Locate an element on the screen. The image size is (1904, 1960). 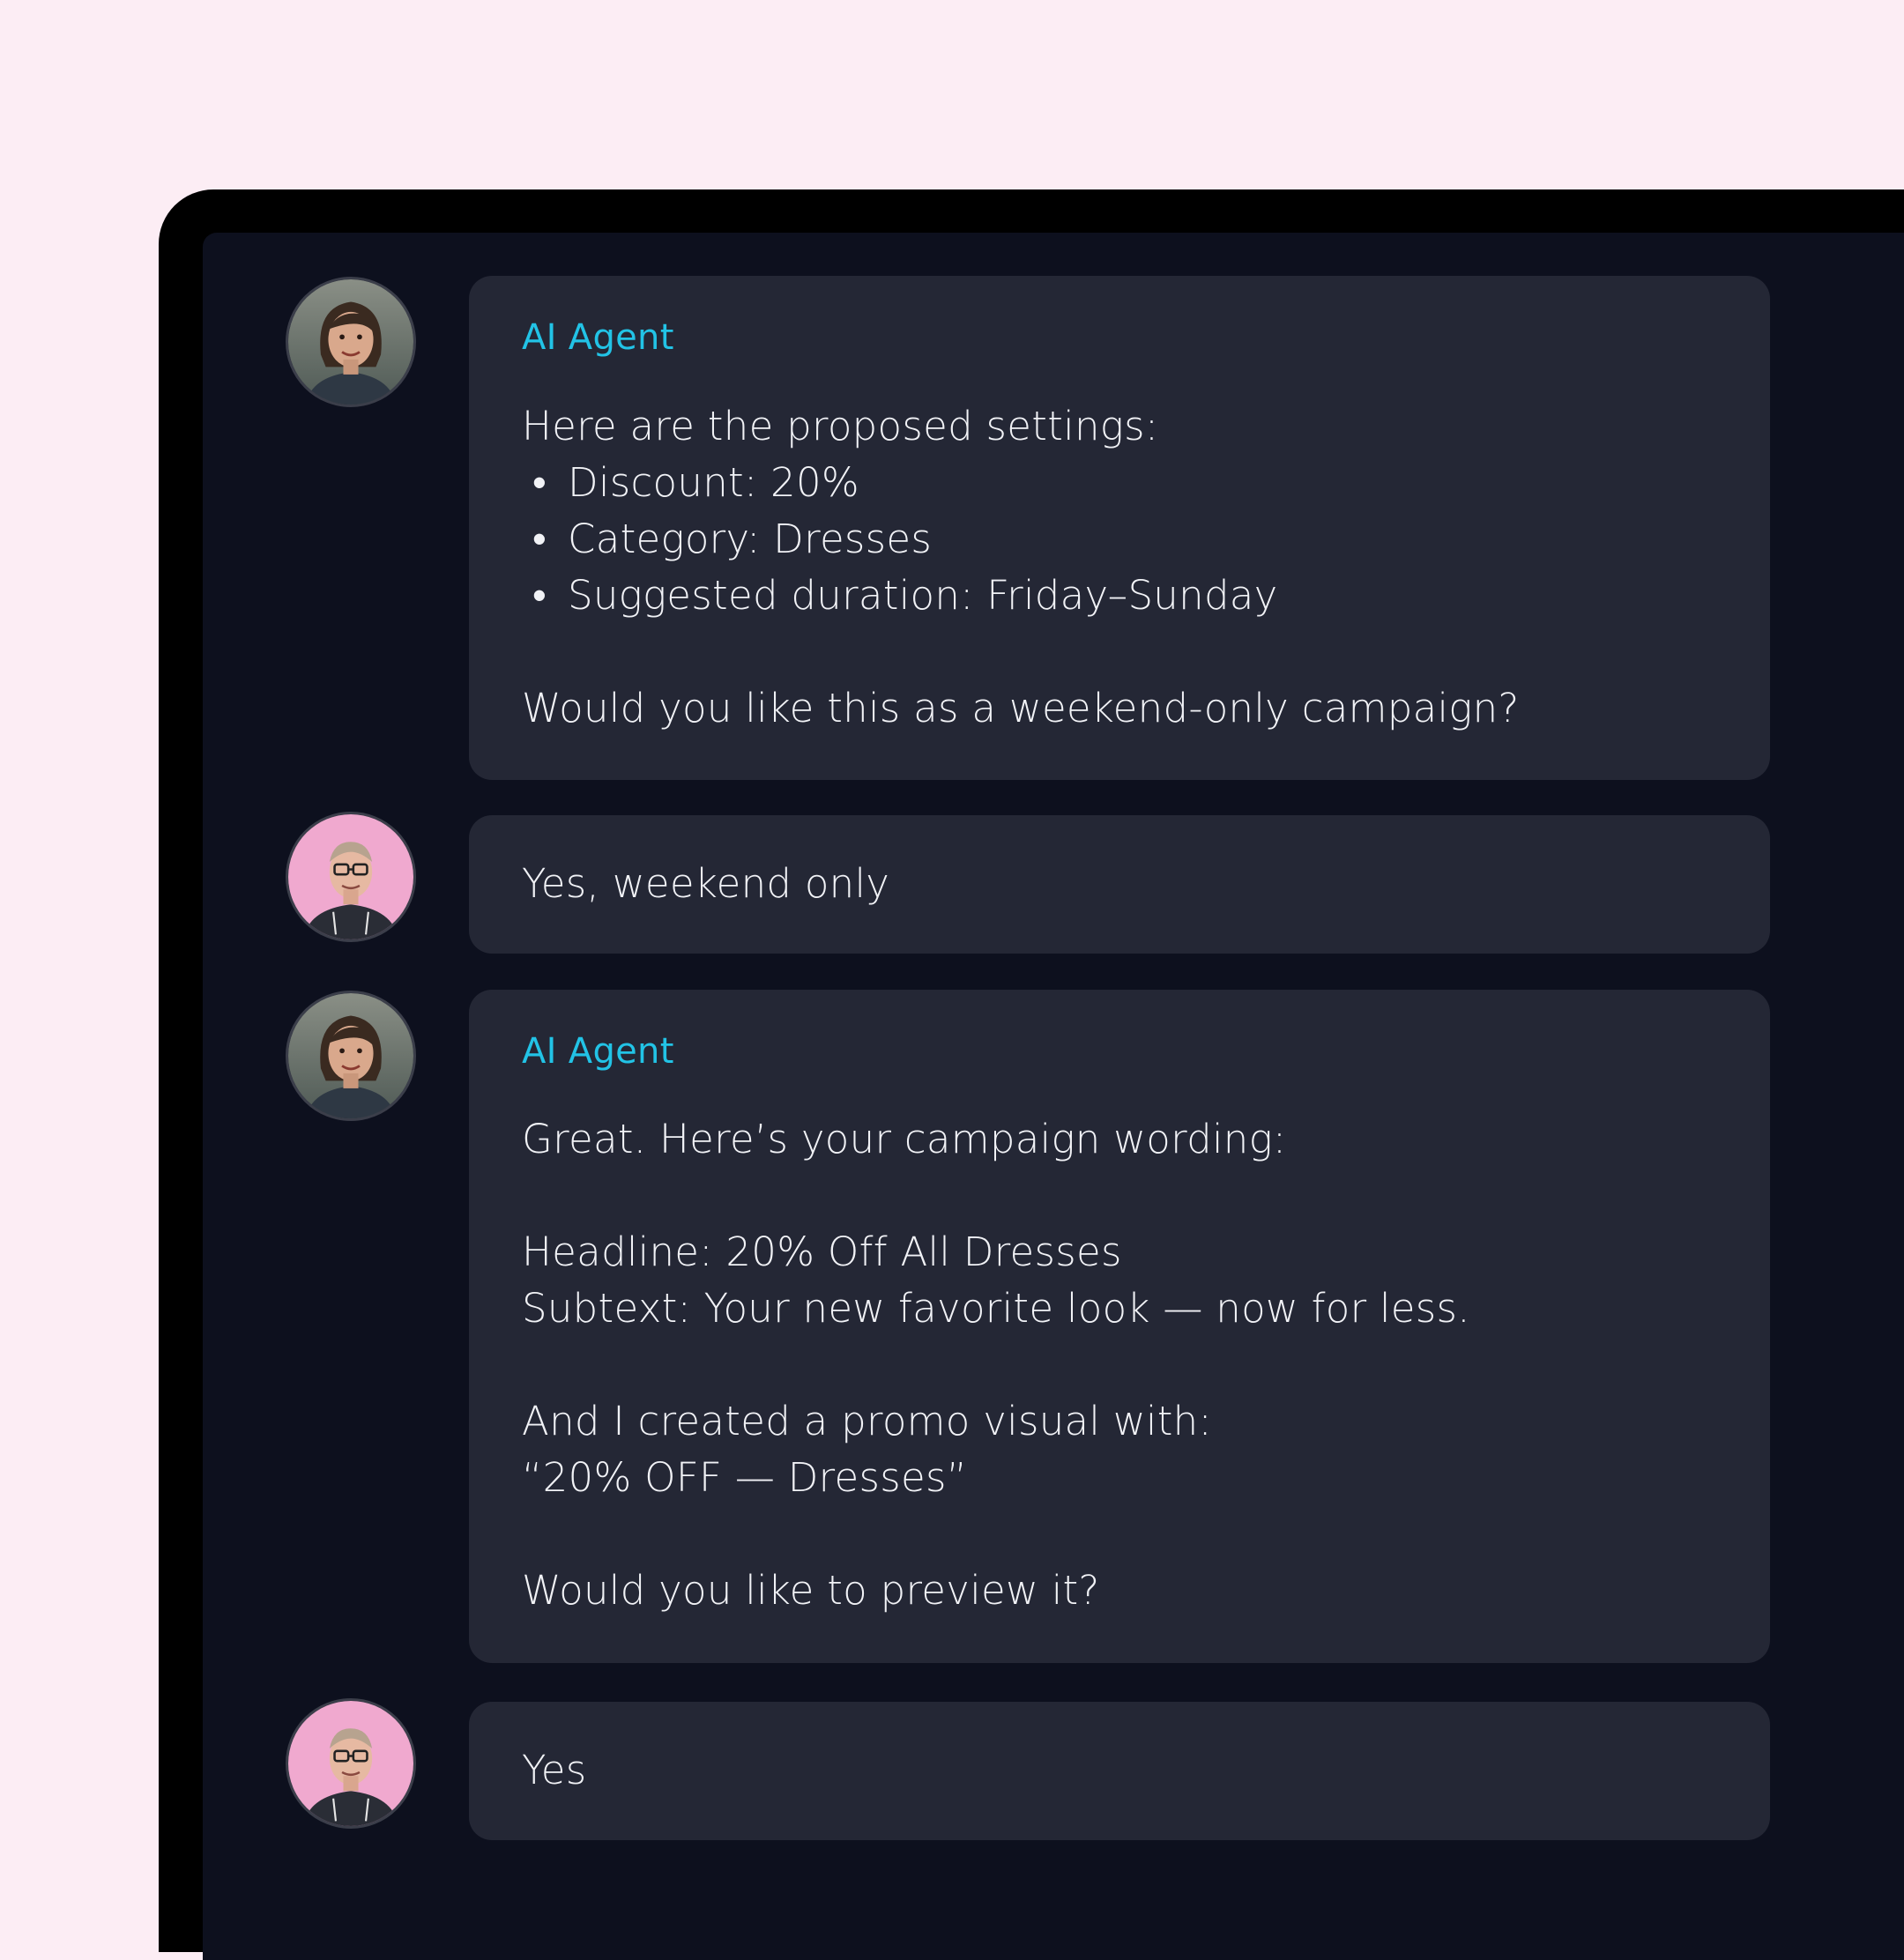
bullet-text: Suggested duration: Friday–Sunday is located at coordinates (923, 595).